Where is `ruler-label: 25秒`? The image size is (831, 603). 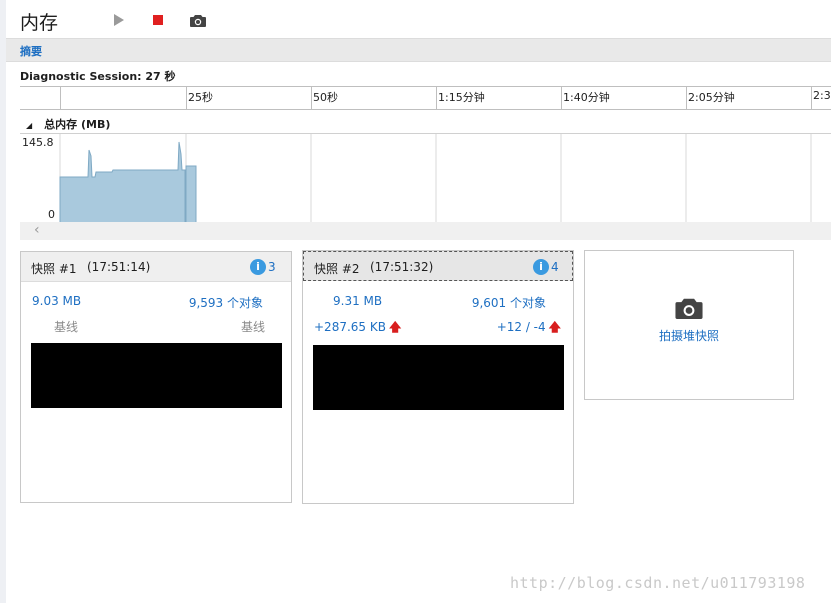
ruler-label: 25秒 is located at coordinates (200, 97).